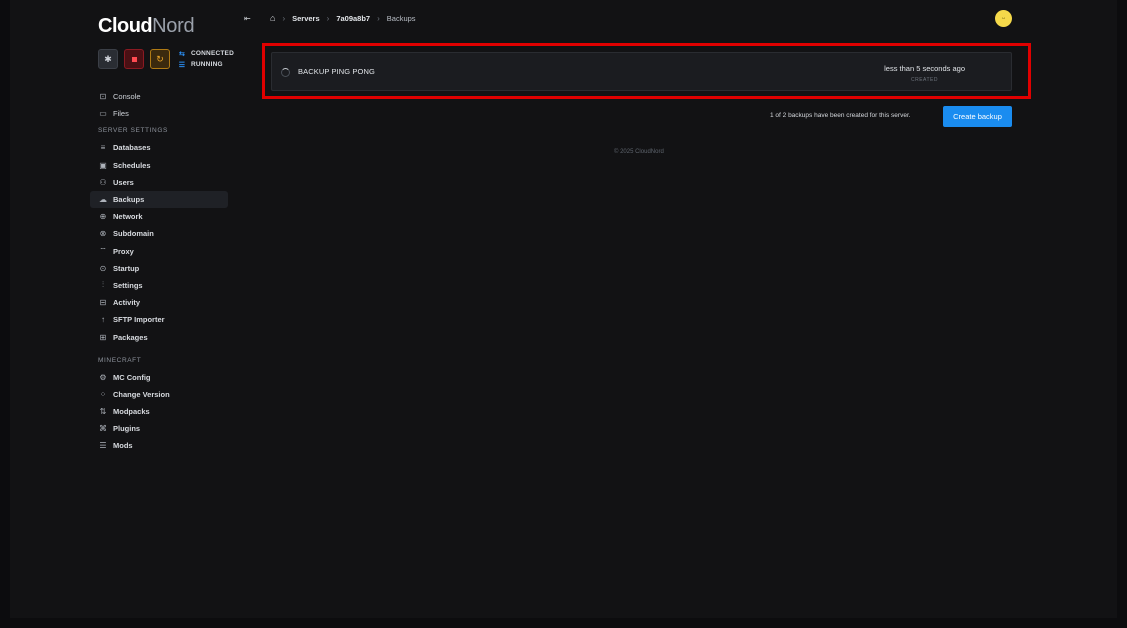  Describe the element at coordinates (103, 114) in the screenshot. I see `folder-icon: ▭` at that location.